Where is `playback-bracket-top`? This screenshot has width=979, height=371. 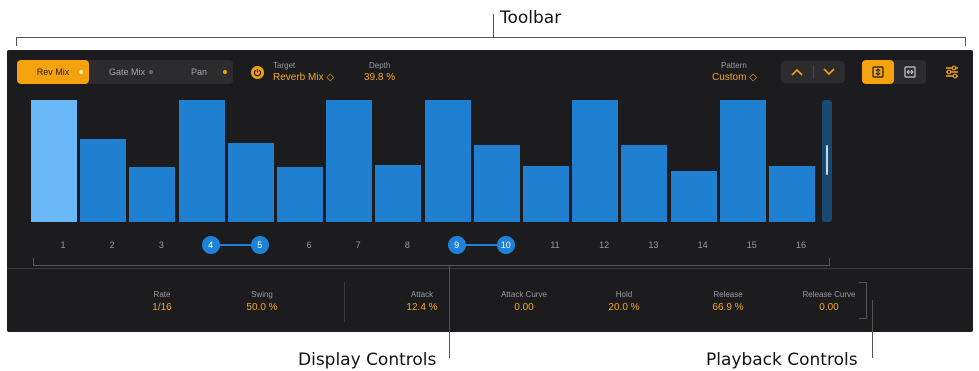
playback-bracket-top is located at coordinates (863, 282).